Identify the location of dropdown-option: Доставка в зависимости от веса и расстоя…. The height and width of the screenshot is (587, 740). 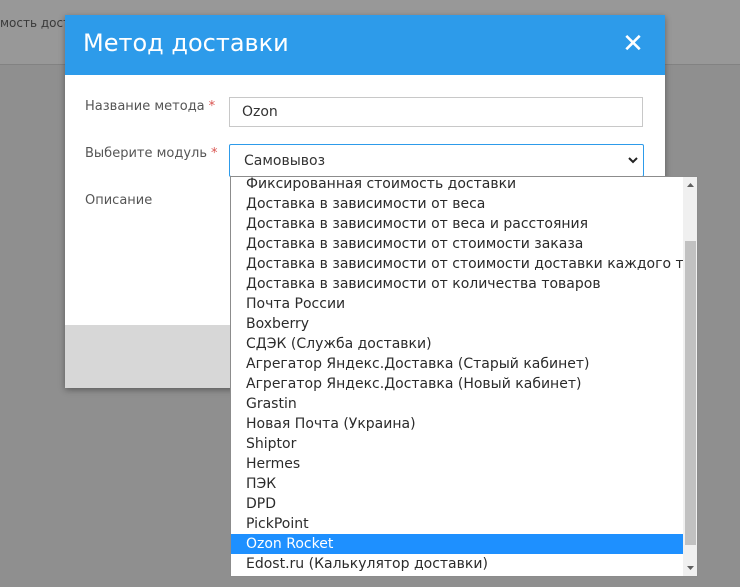
(457, 224).